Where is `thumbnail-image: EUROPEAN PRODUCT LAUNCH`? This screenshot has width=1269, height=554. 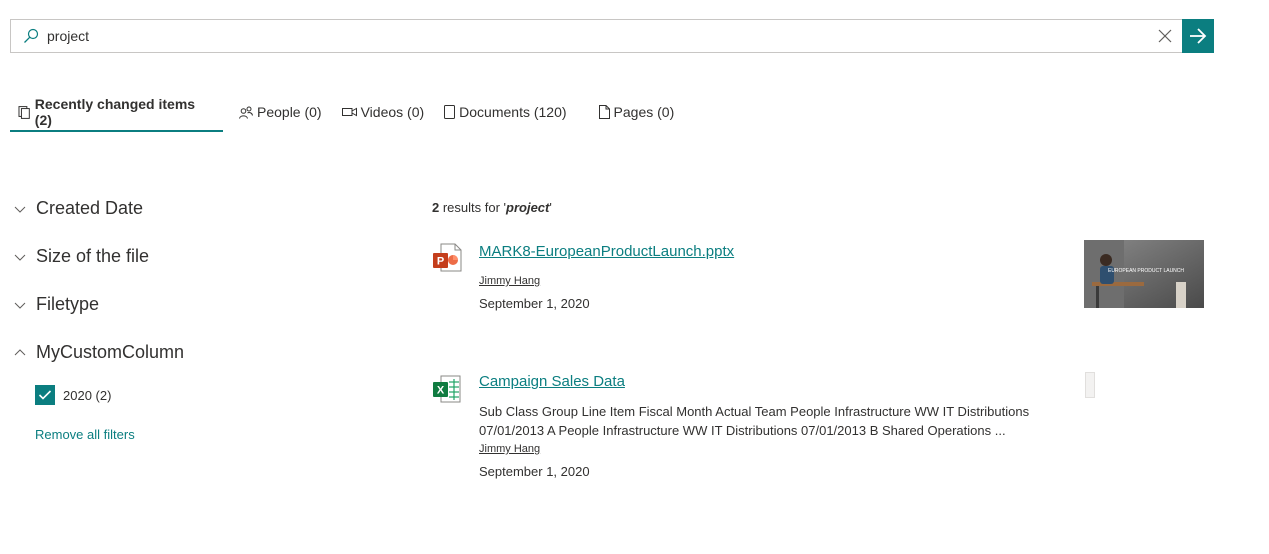
thumbnail-image: EUROPEAN PRODUCT LAUNCH is located at coordinates (1144, 274).